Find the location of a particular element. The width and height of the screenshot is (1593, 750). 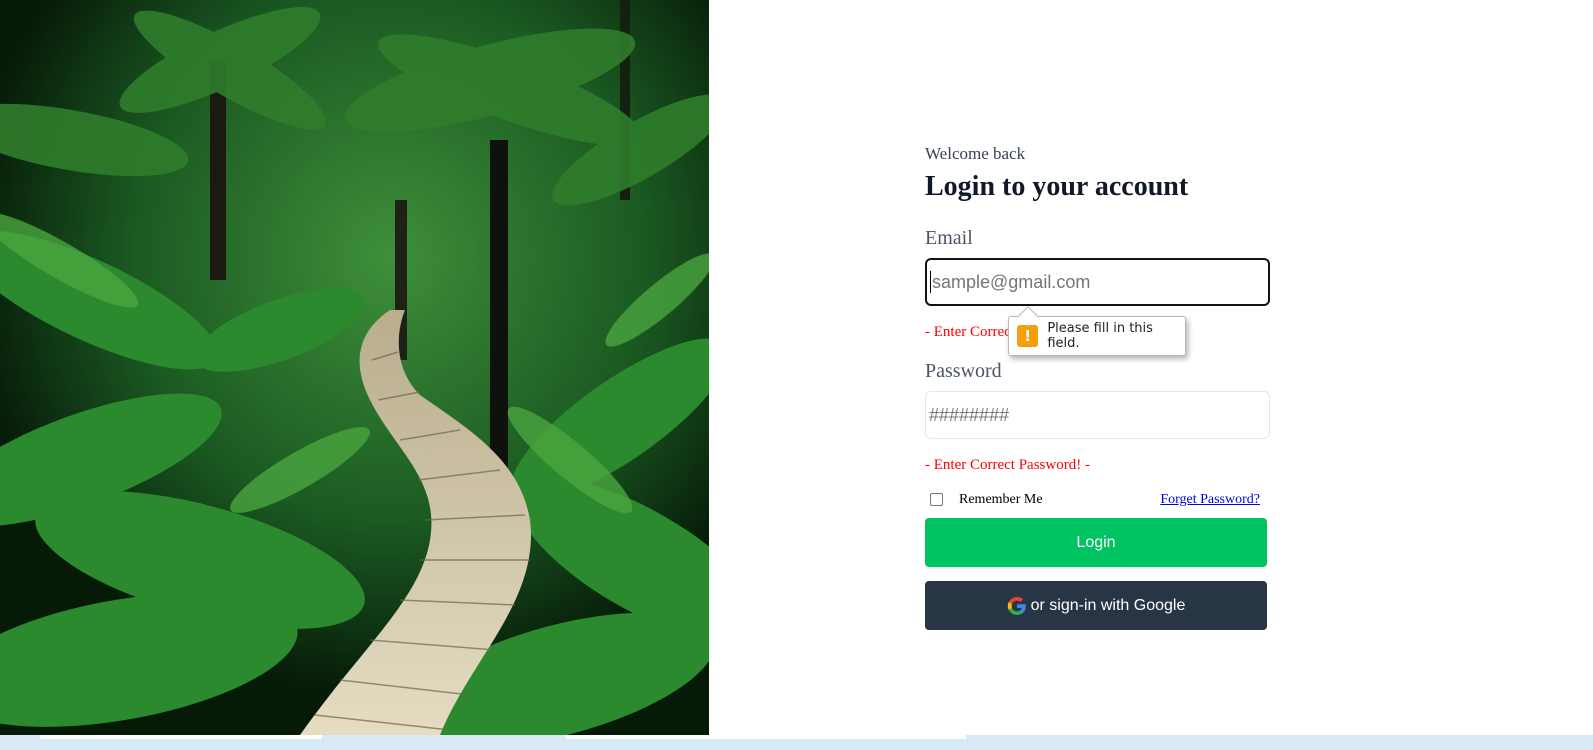

password-error: - Enter Correct Password! - is located at coordinates (1007, 465).